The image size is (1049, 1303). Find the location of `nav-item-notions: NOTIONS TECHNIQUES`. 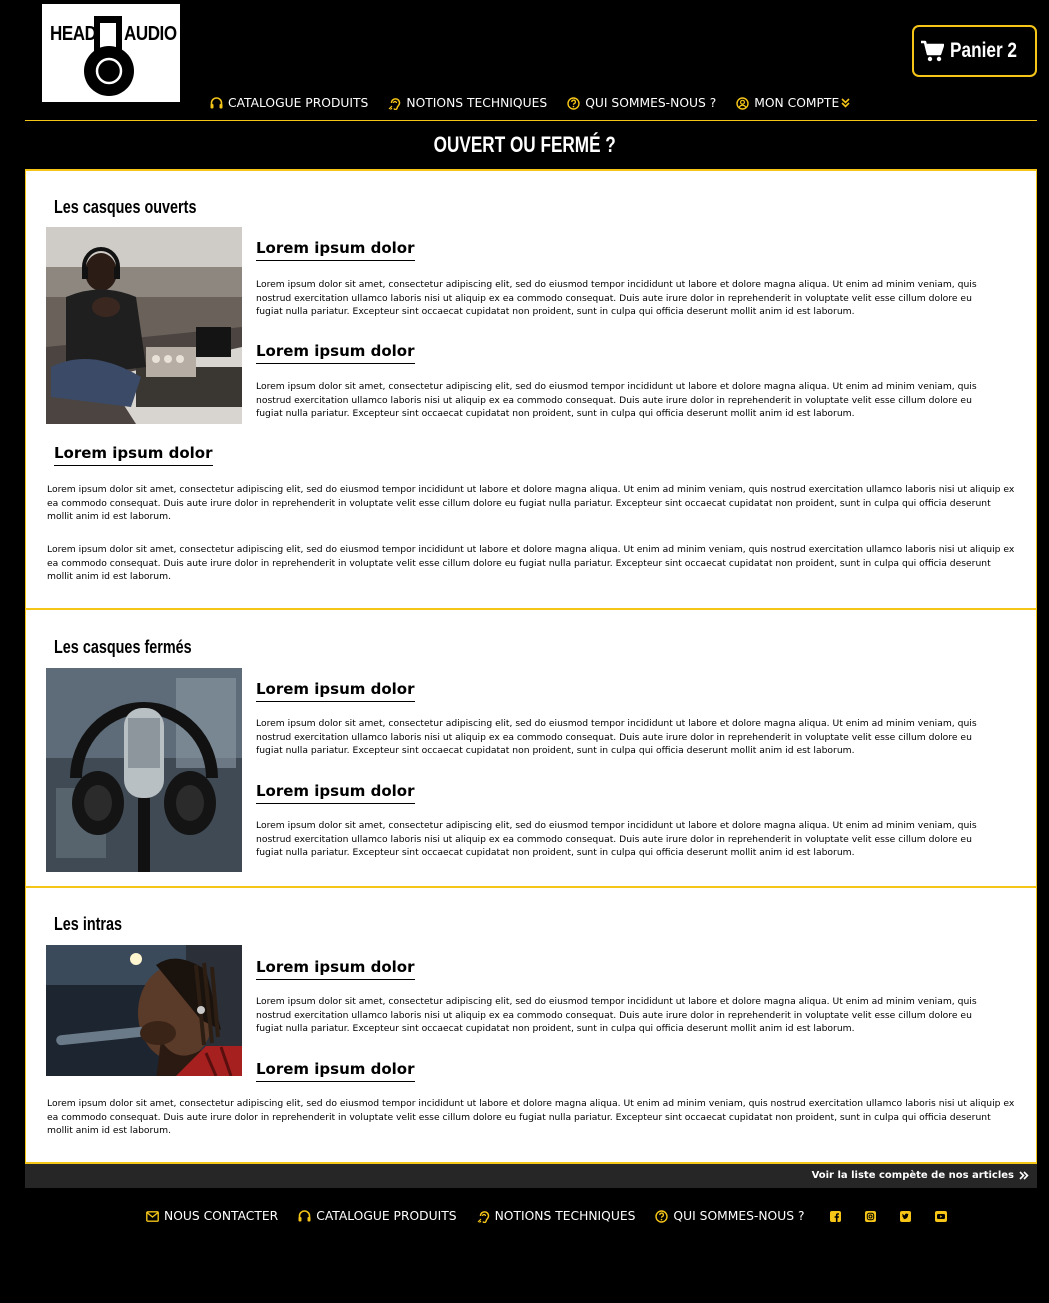

nav-item-notions: NOTIONS TECHNIQUES is located at coordinates (467, 103).